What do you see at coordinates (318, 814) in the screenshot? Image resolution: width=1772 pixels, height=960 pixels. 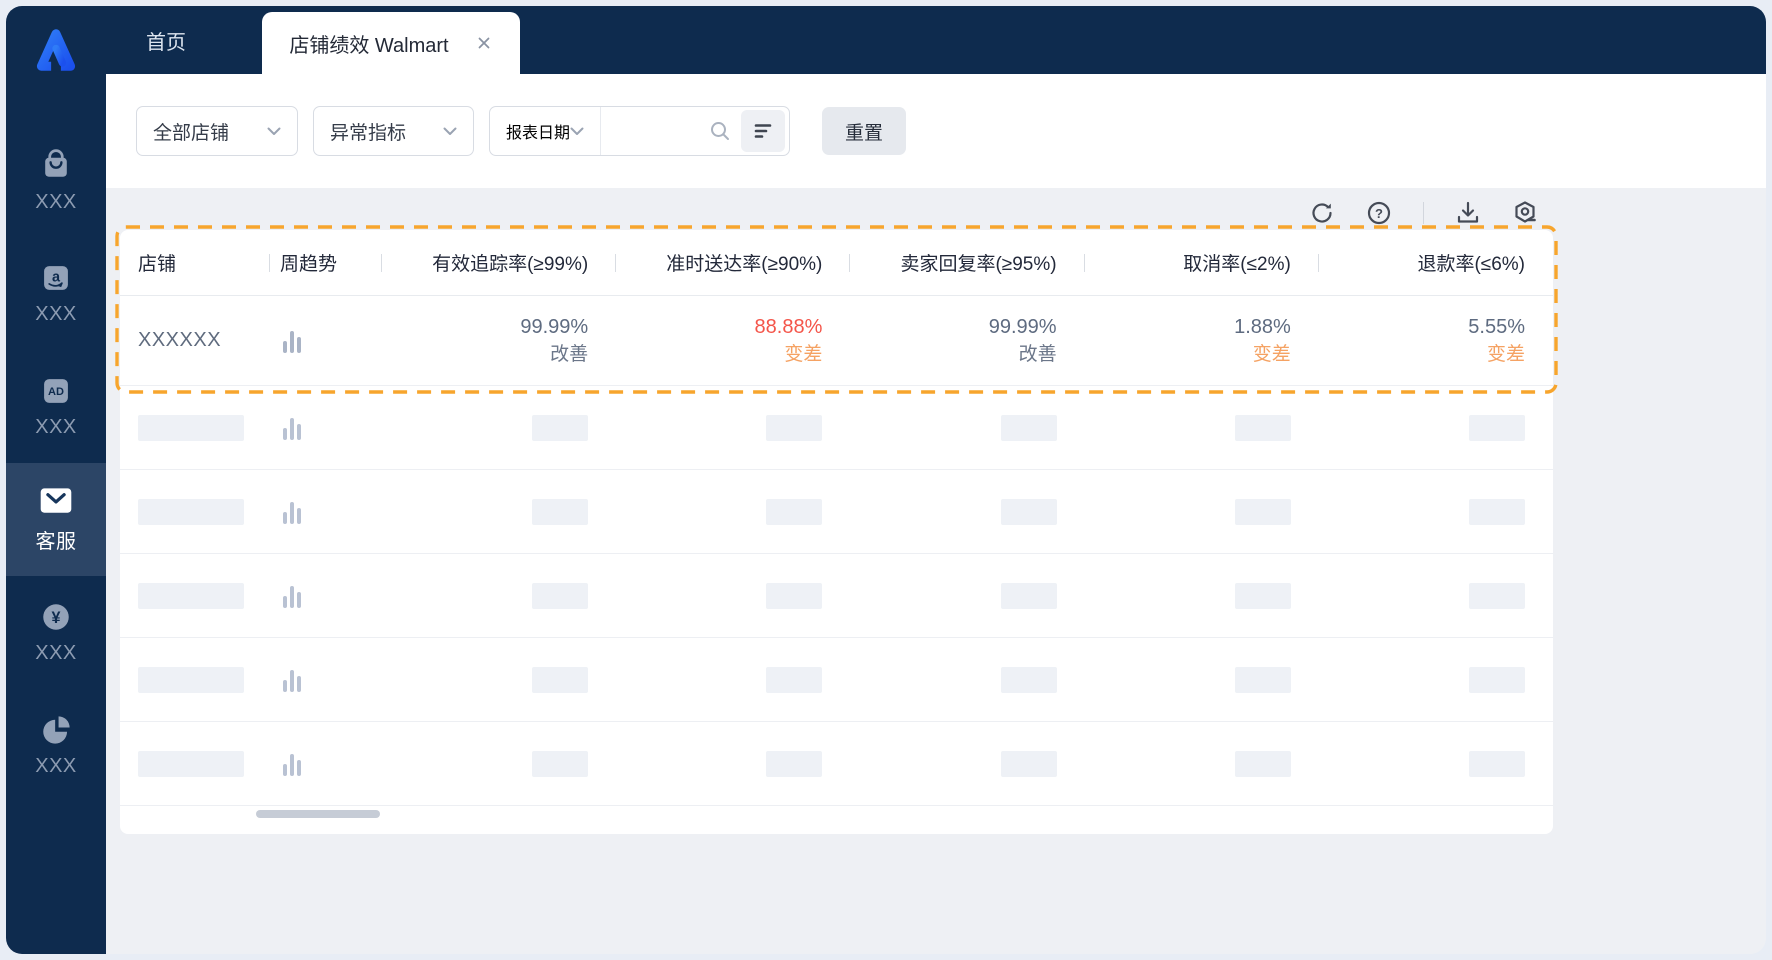 I see `horizontal-scrollbar-thumb` at bounding box center [318, 814].